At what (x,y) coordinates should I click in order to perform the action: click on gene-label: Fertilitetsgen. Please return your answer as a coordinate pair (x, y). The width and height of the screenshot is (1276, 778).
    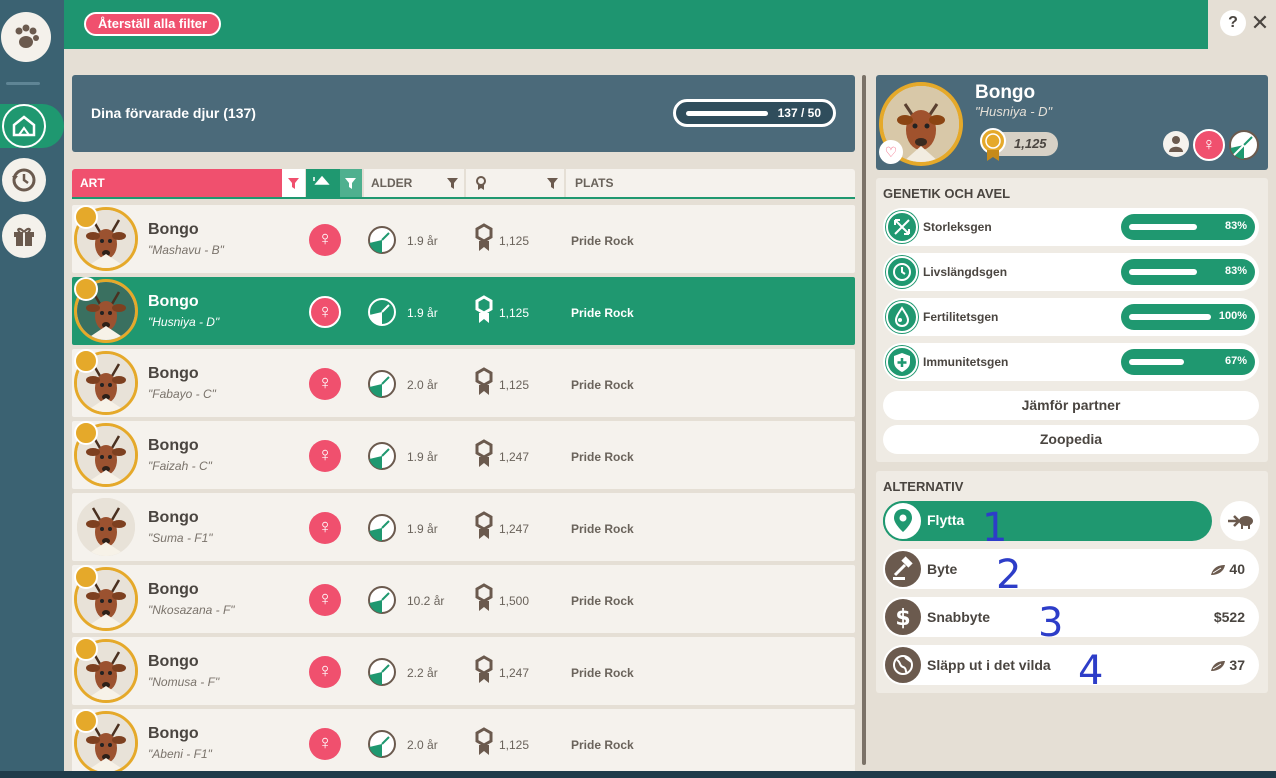
    Looking at the image, I should click on (961, 317).